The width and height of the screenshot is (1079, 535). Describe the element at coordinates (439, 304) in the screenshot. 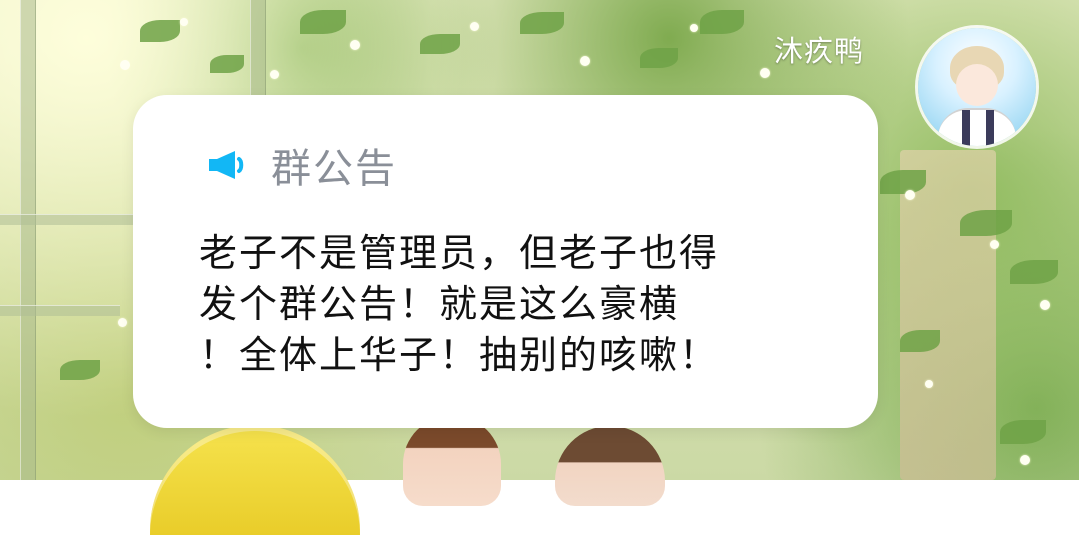

I see `announcement-line: 发个群公告！就是这么豪横` at that location.